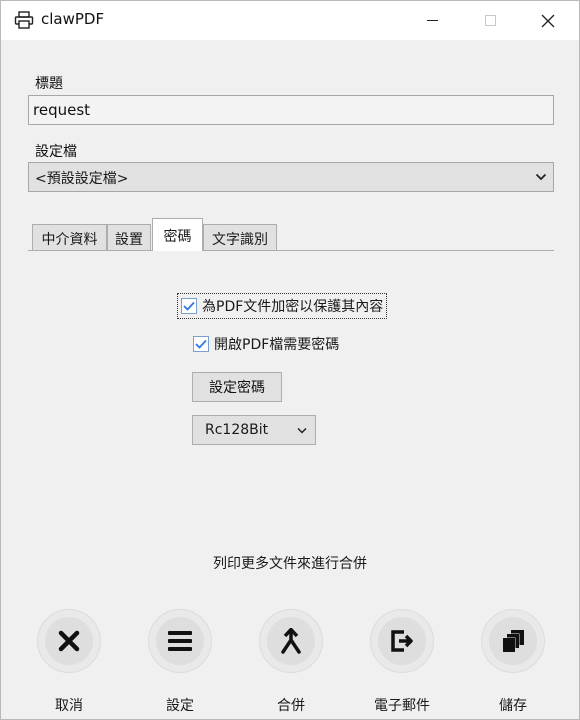  What do you see at coordinates (69, 237) in the screenshot?
I see `tab-metadata: 中介資料` at bounding box center [69, 237].